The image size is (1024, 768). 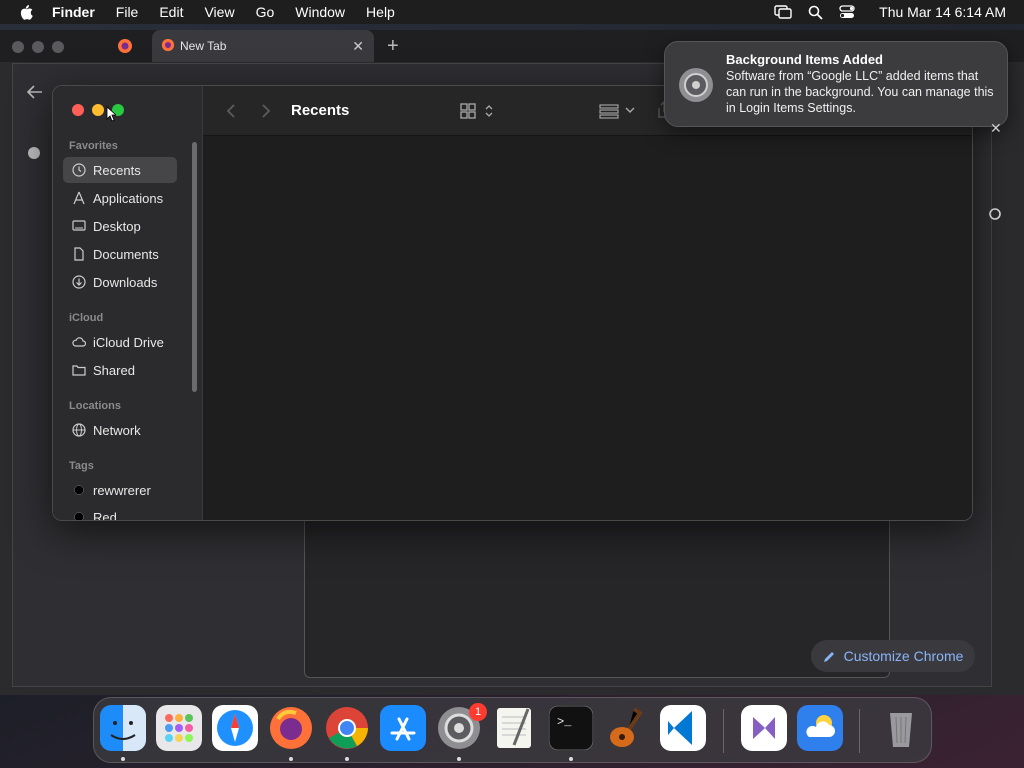 I want to click on icon-view-grid-icon, so click(x=468, y=111).